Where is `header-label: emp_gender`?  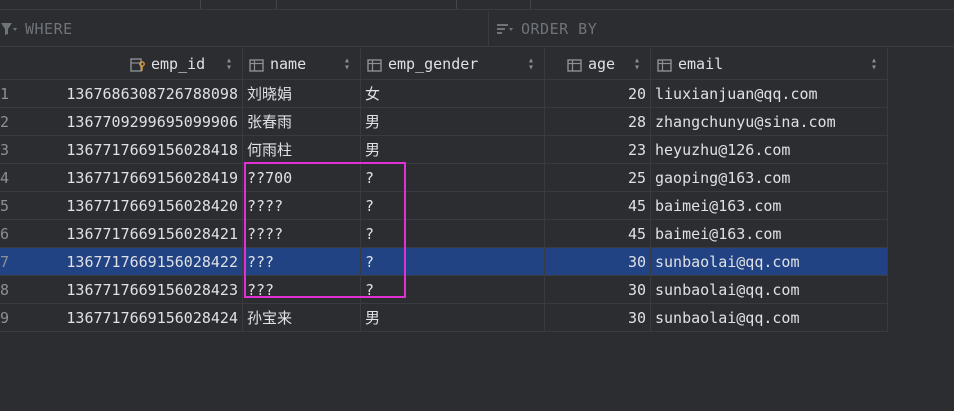 header-label: emp_gender is located at coordinates (433, 64).